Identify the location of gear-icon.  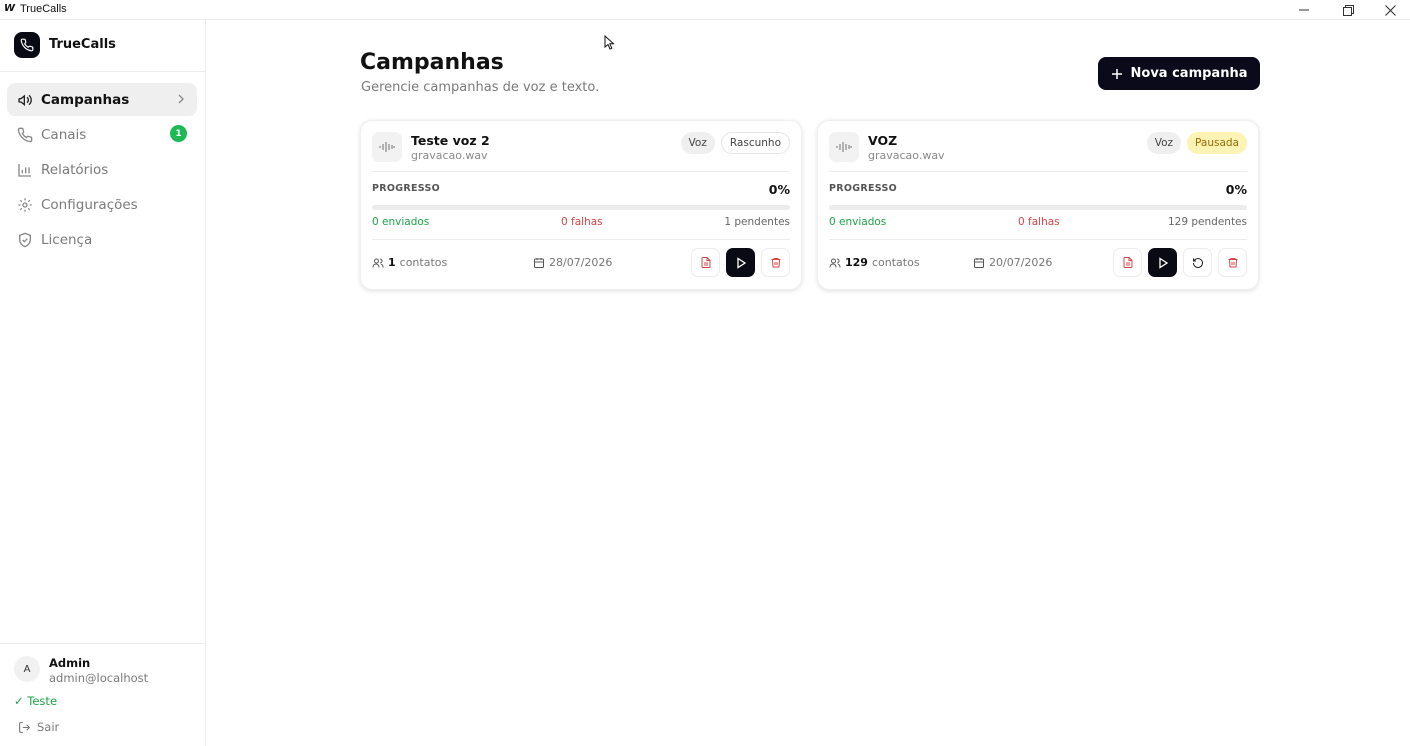
(25, 205).